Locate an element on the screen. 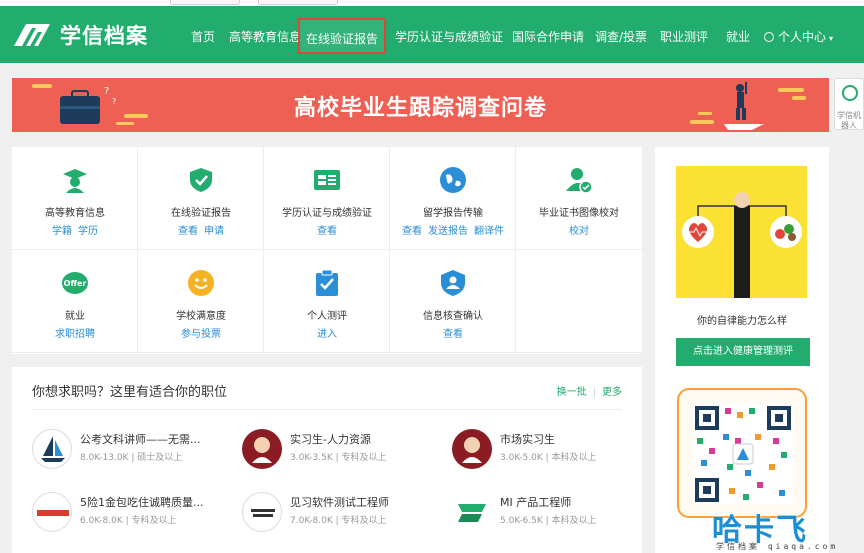 The height and width of the screenshot is (553, 864). nav-online-verification-label: 在线验证报告 is located at coordinates (342, 39).